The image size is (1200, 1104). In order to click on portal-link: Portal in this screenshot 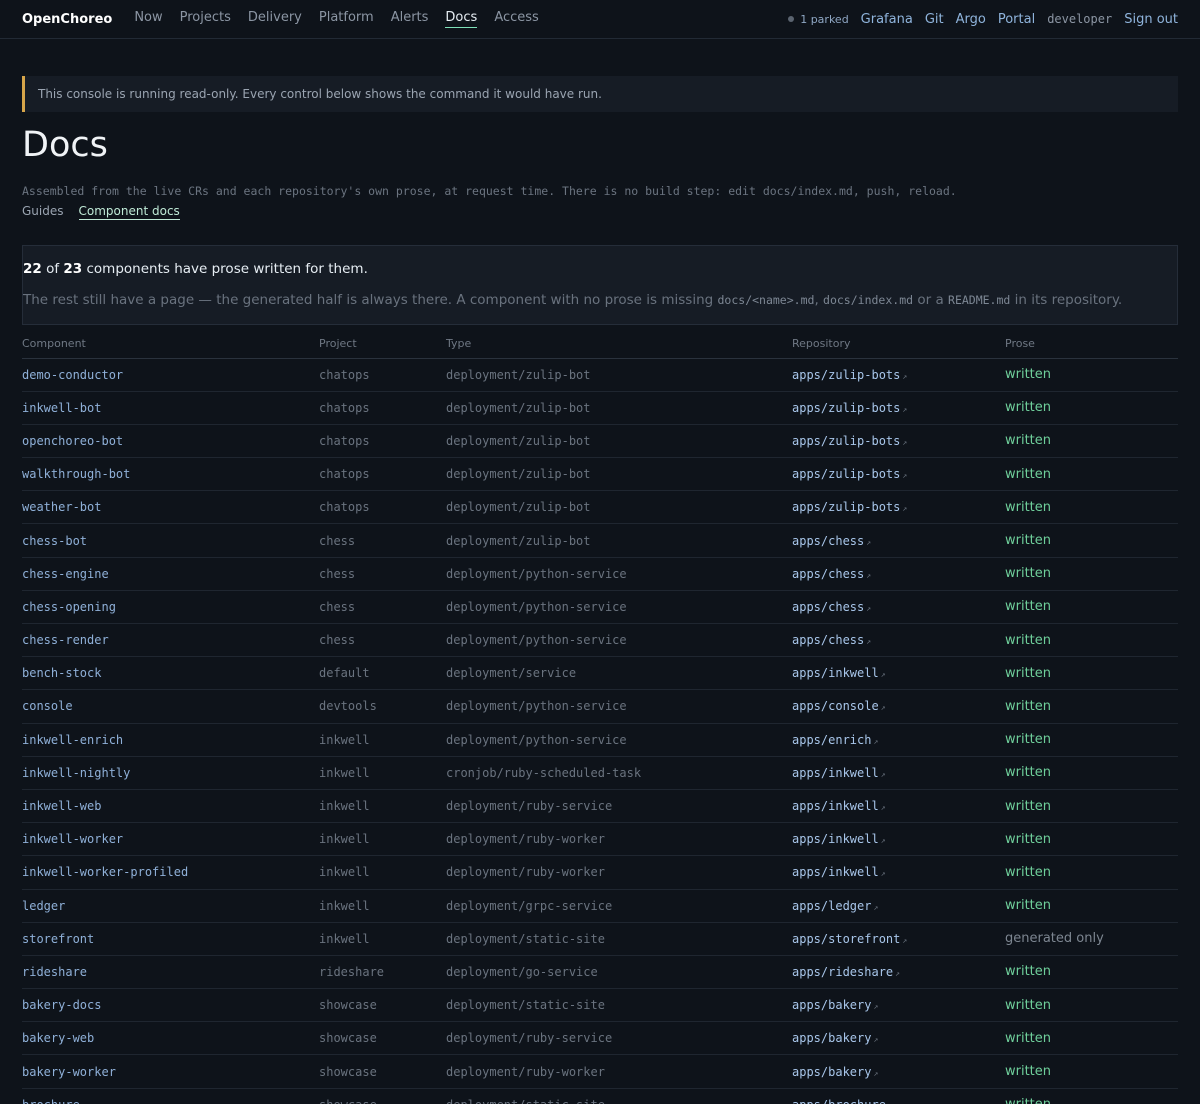, I will do `click(1016, 19)`.